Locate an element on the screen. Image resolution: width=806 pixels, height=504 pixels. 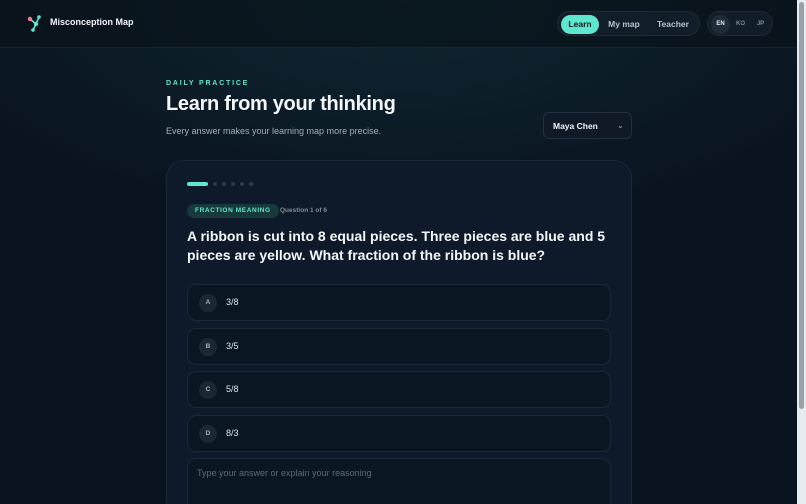
answer-option-b: B 3/5 is located at coordinates (399, 346).